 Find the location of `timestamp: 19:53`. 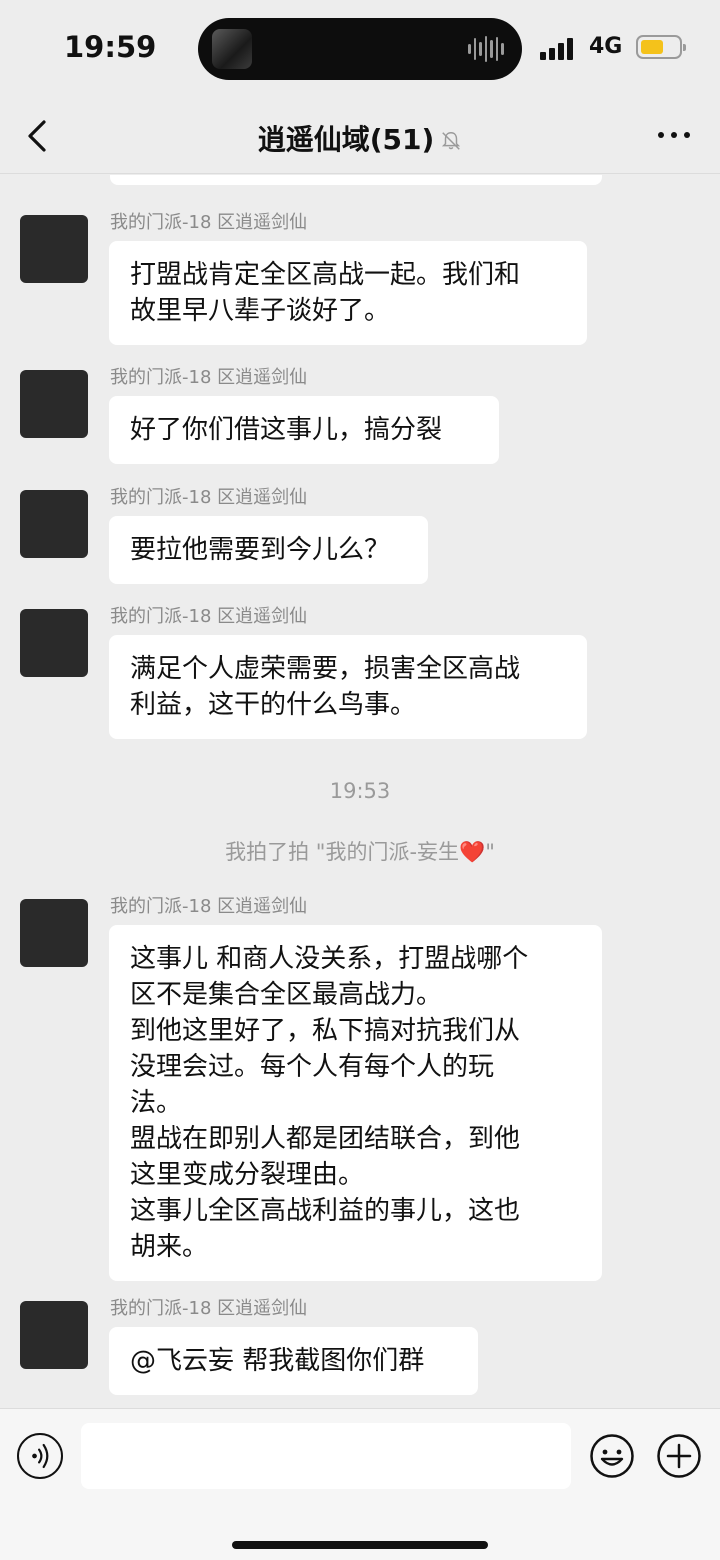

timestamp: 19:53 is located at coordinates (360, 791).